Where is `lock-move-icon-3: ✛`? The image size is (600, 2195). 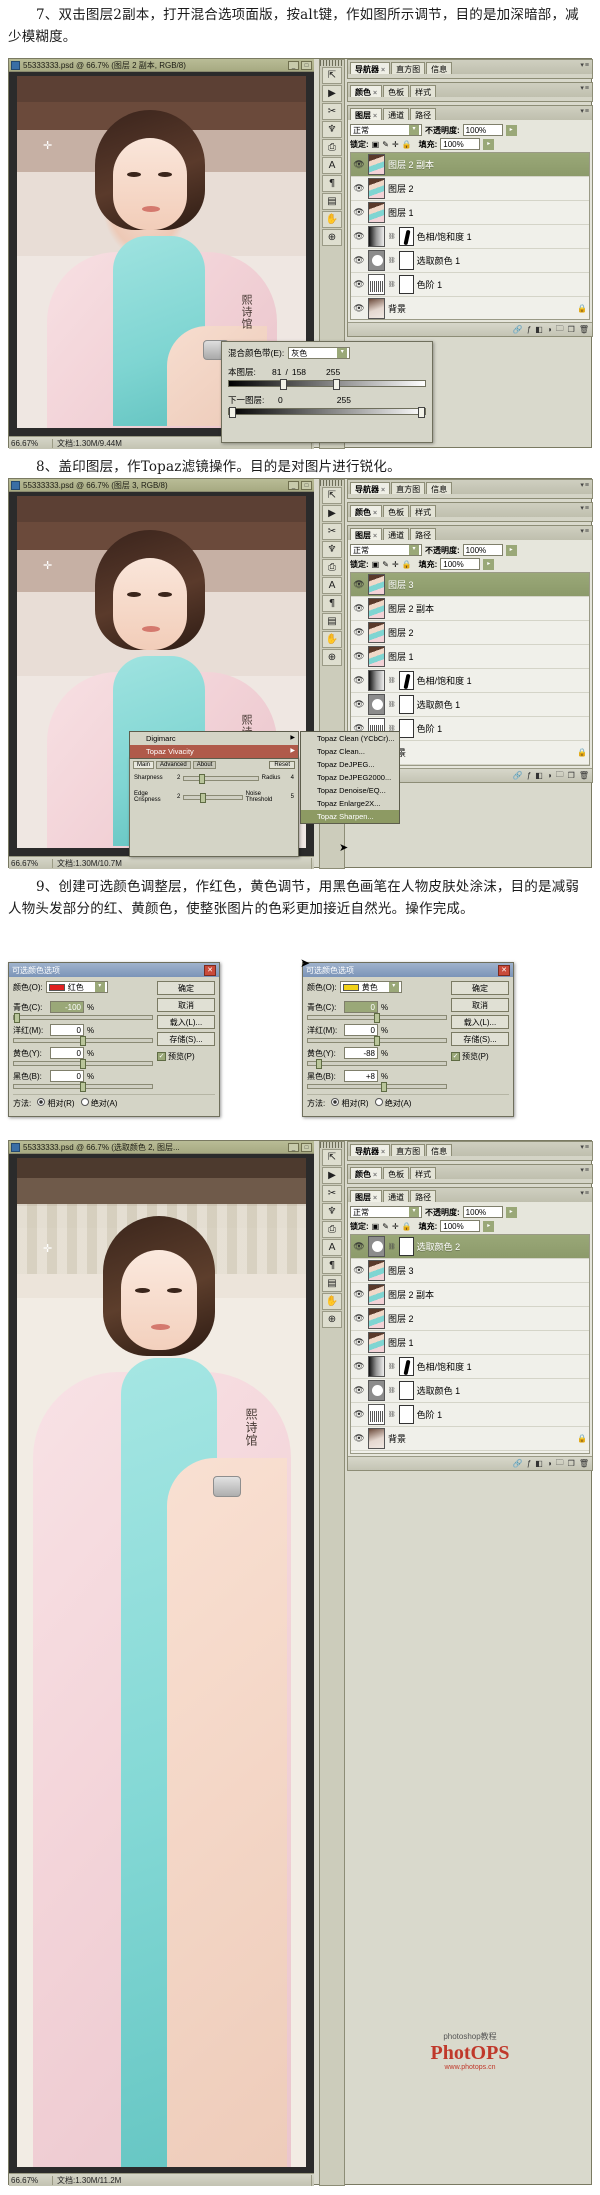
lock-move-icon-3: ✛ is located at coordinates (395, 1226).